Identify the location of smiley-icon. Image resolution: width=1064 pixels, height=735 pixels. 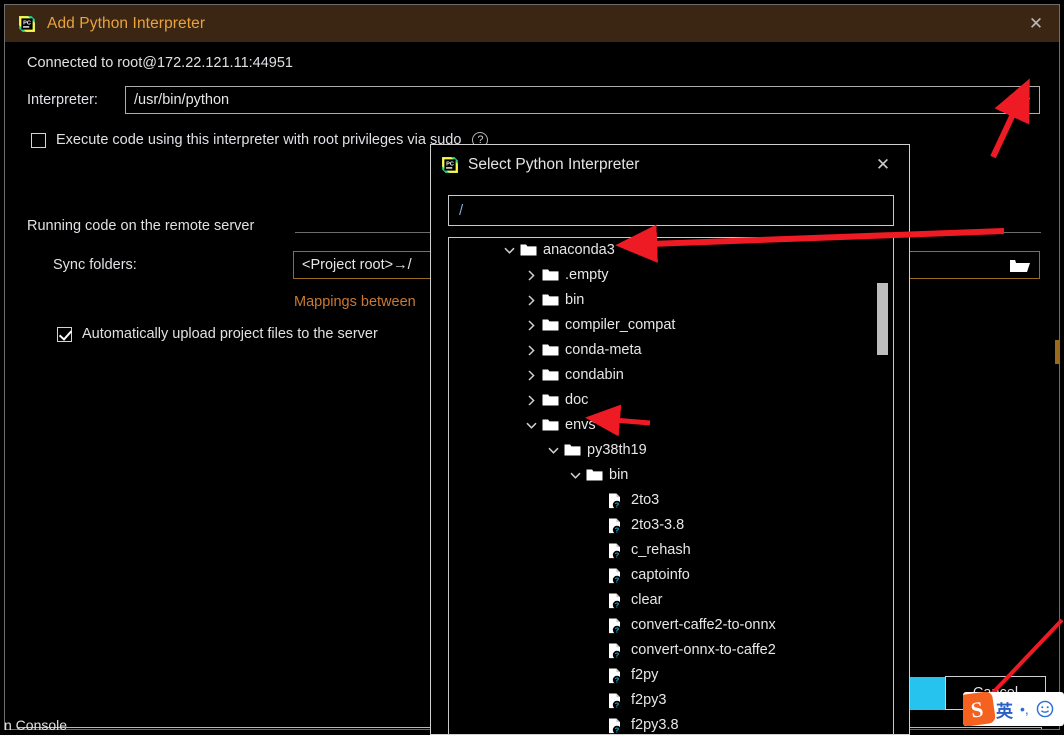
(1045, 709).